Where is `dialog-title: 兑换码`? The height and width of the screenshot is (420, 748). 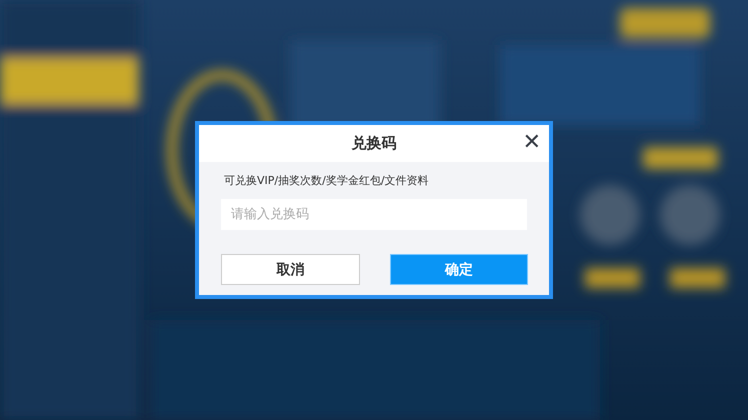 dialog-title: 兑换码 is located at coordinates (374, 143).